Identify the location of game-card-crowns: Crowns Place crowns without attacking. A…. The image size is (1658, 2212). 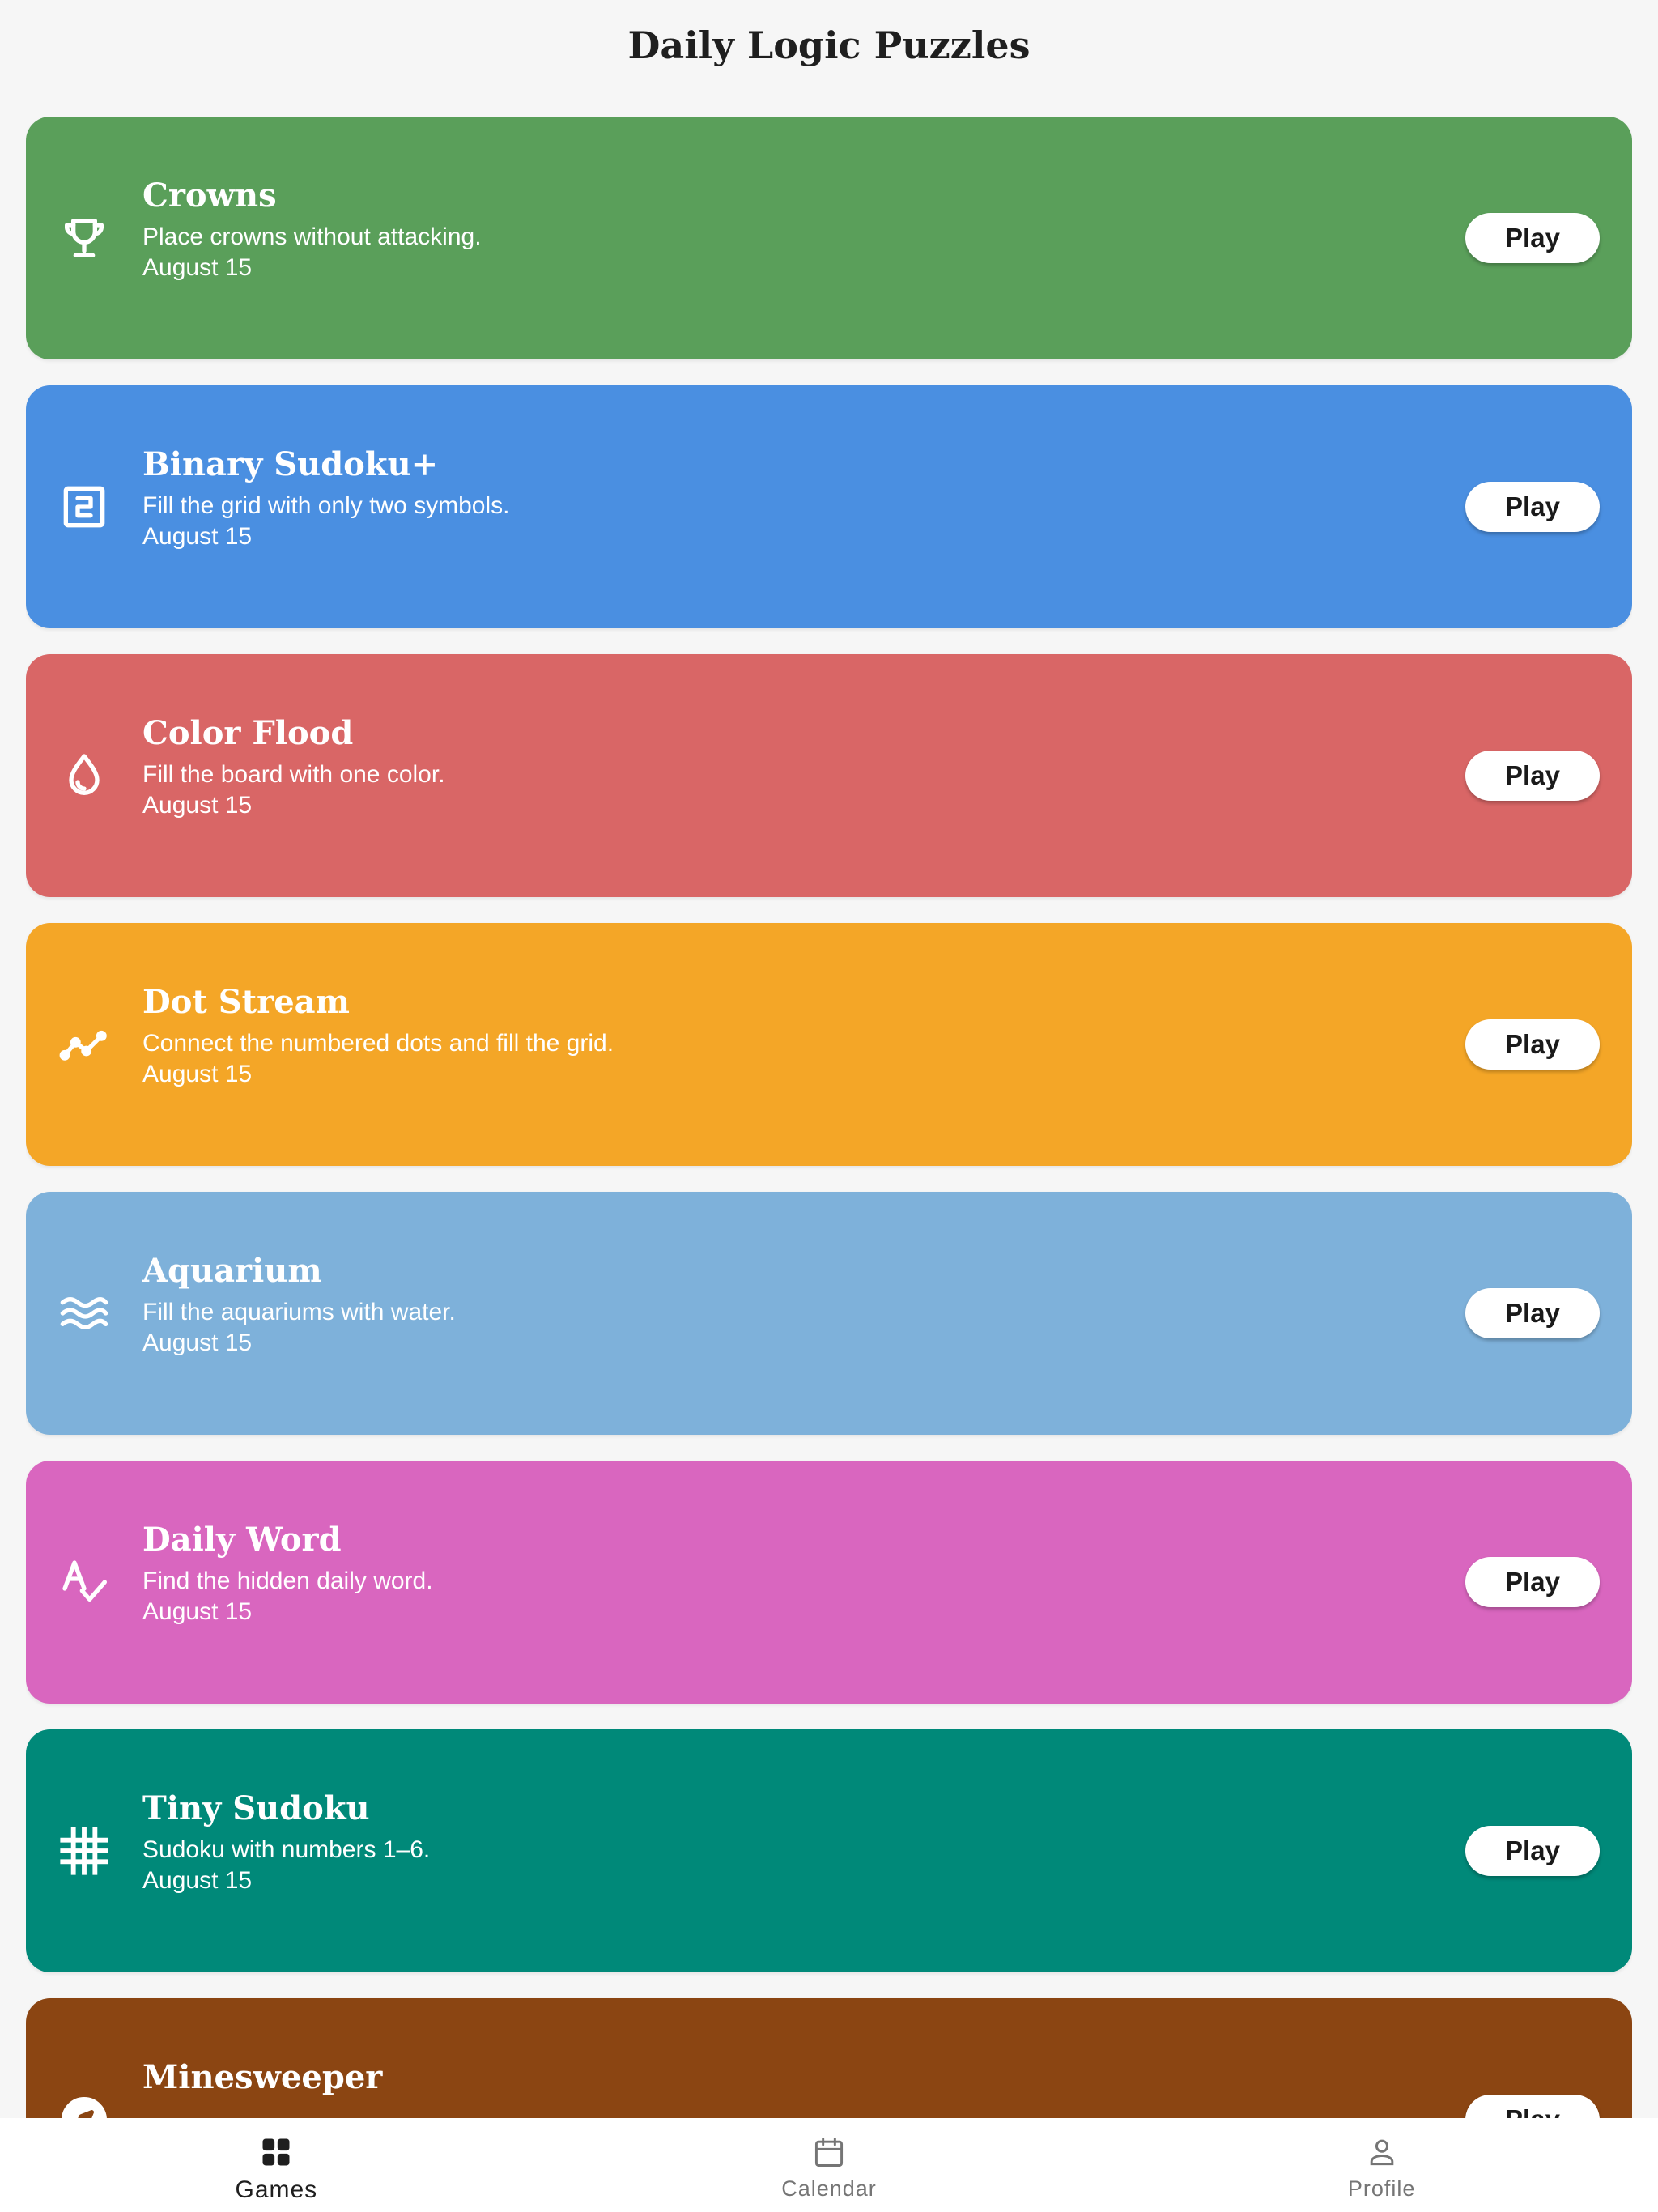
(829, 238).